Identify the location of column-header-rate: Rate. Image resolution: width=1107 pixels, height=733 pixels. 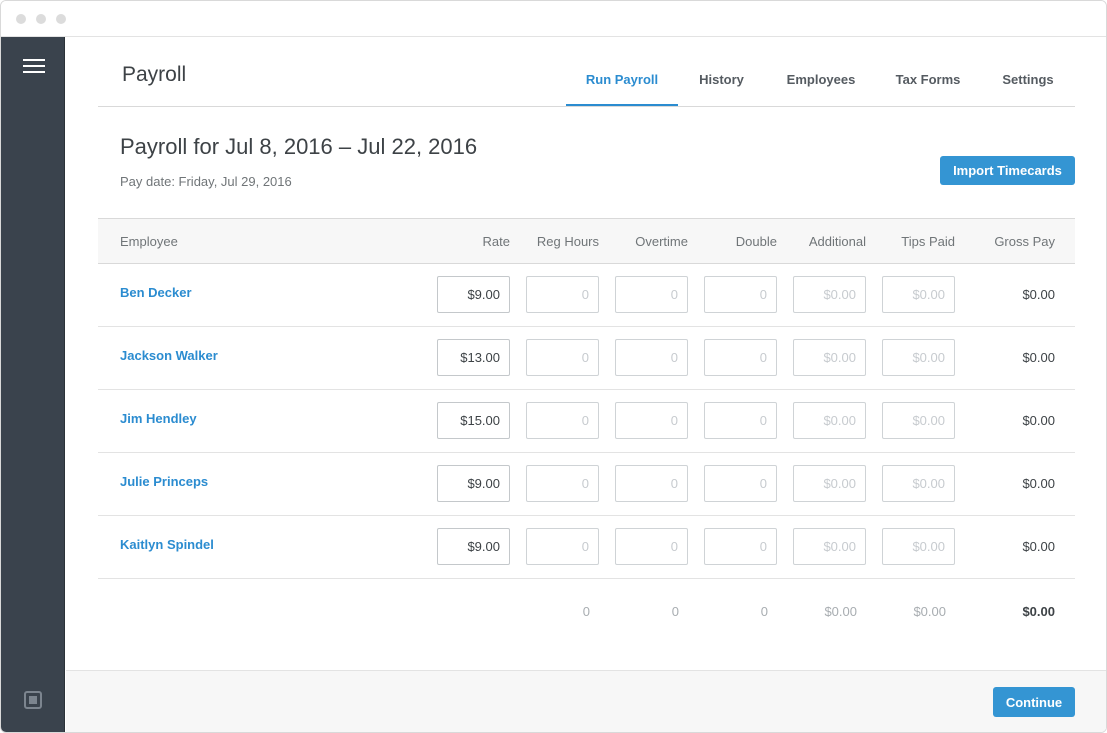
(496, 241).